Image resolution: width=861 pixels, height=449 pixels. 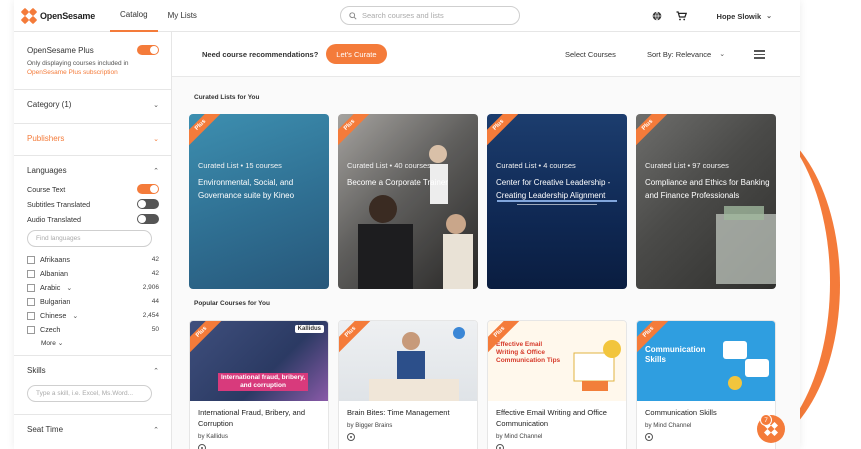 I want to click on language-count: 2,454, so click(x=150, y=315).